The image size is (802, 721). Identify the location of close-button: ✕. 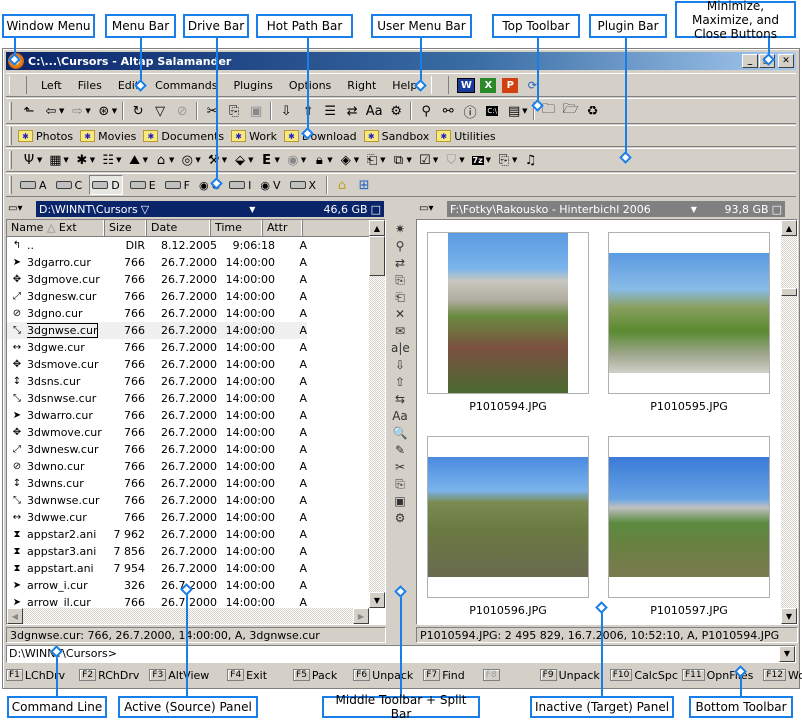
(786, 61).